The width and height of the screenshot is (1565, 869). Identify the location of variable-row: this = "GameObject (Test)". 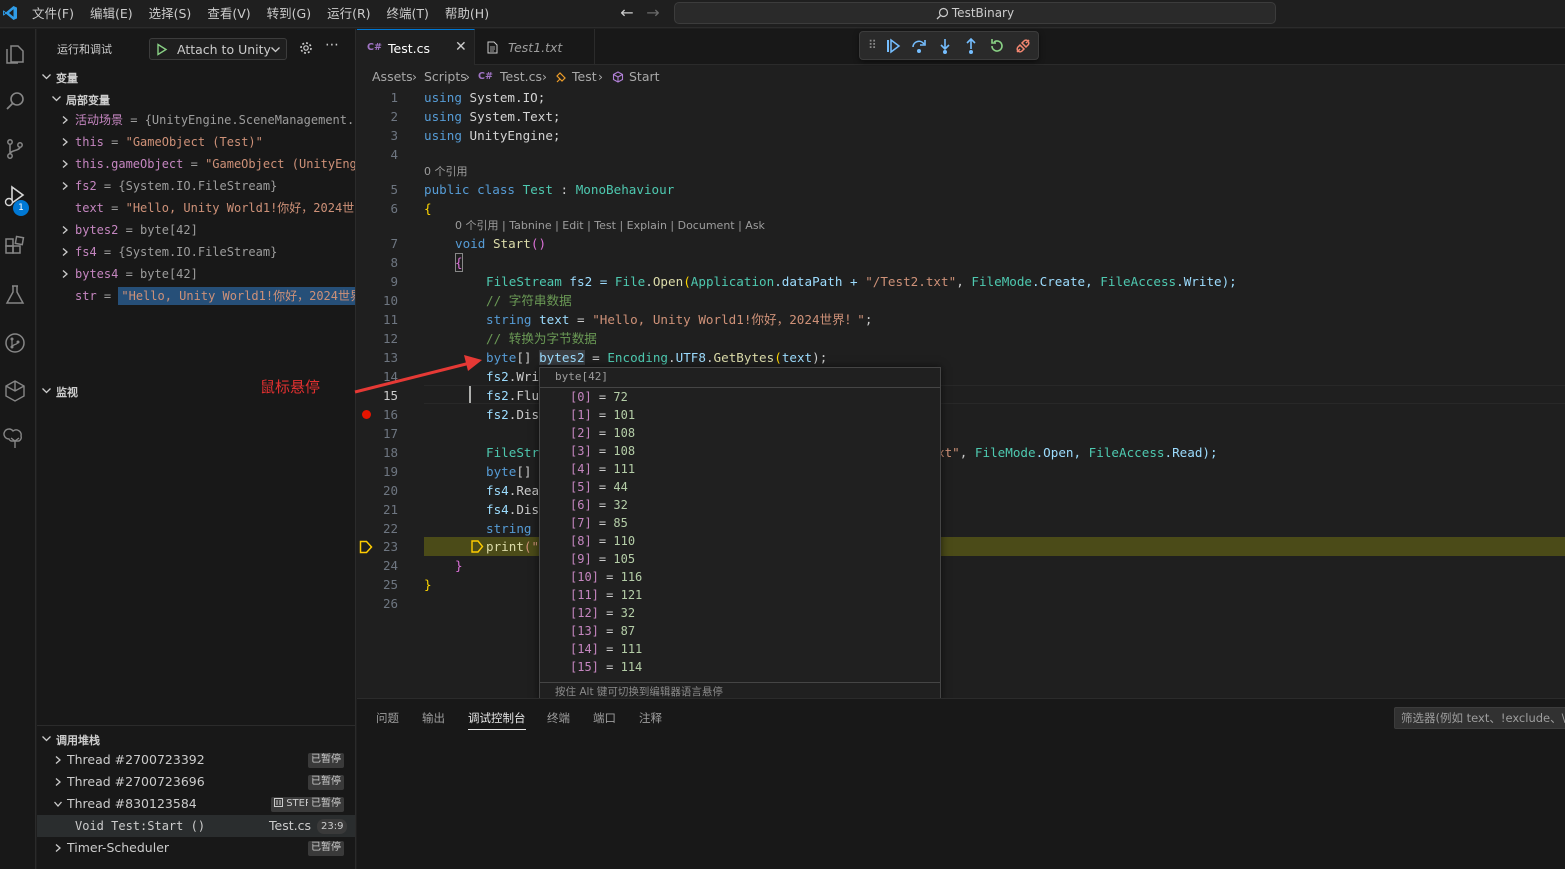
(206, 142).